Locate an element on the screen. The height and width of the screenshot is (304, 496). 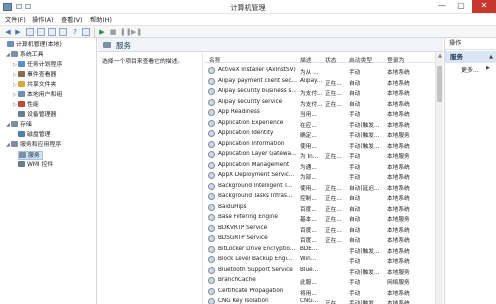
refresh-icon is located at coordinates (52, 32).